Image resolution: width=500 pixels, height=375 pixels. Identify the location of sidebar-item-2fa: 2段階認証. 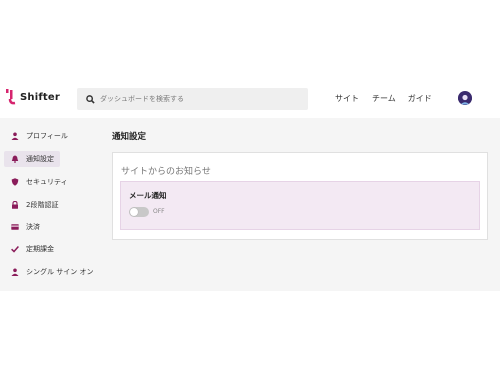
(31, 205).